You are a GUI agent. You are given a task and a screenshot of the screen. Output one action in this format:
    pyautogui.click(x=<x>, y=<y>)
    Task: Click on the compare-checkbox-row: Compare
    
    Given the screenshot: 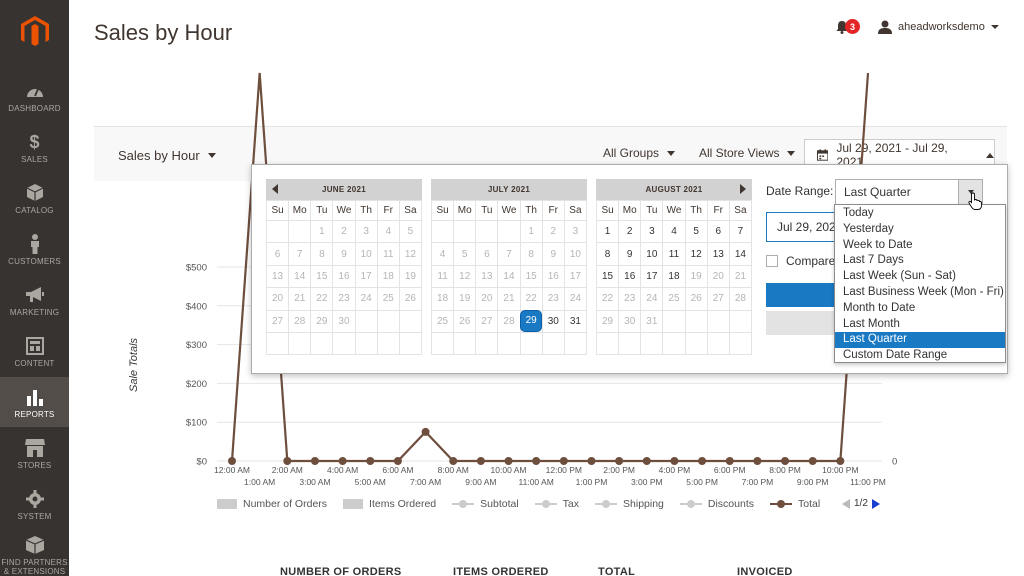 What is the action you would take?
    pyautogui.click(x=800, y=261)
    